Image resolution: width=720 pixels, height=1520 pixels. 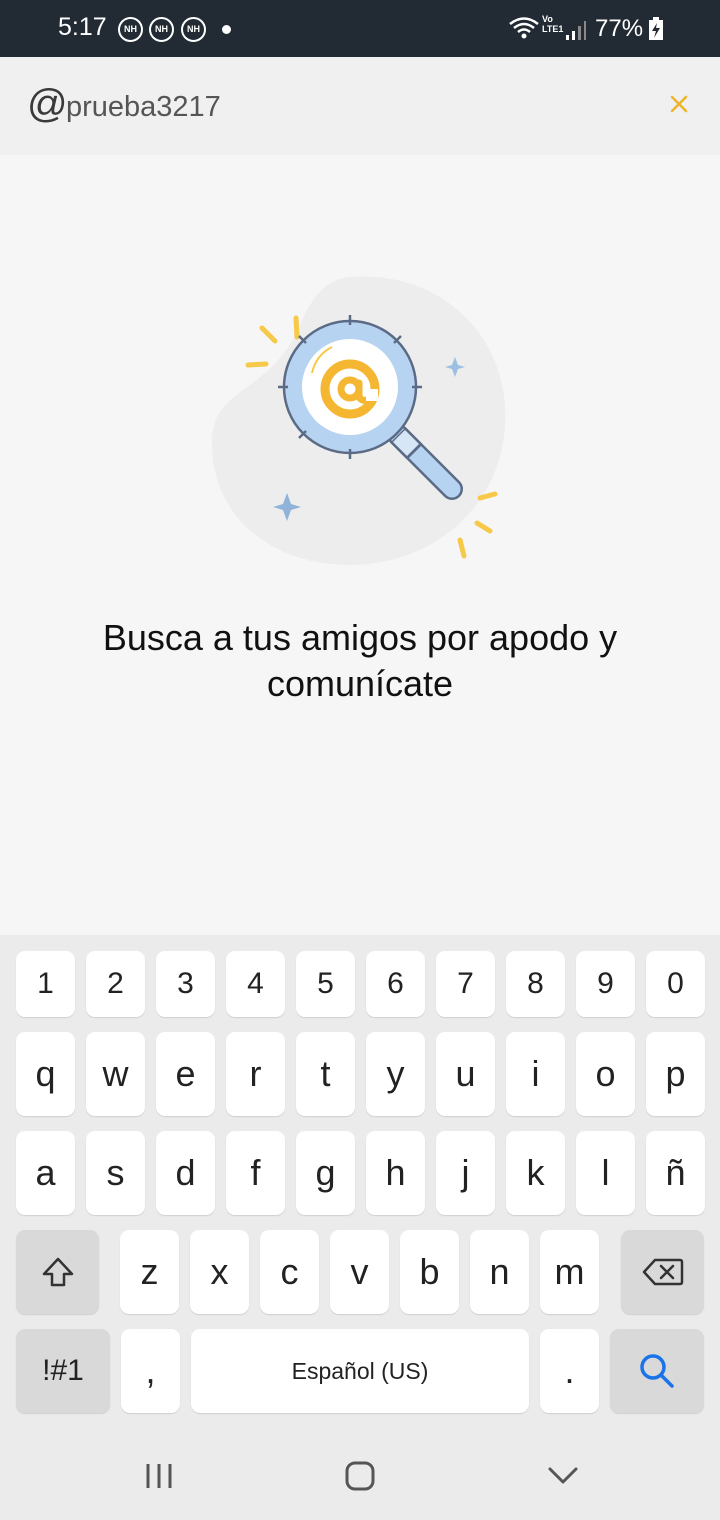 I want to click on search-icon, so click(x=657, y=1371).